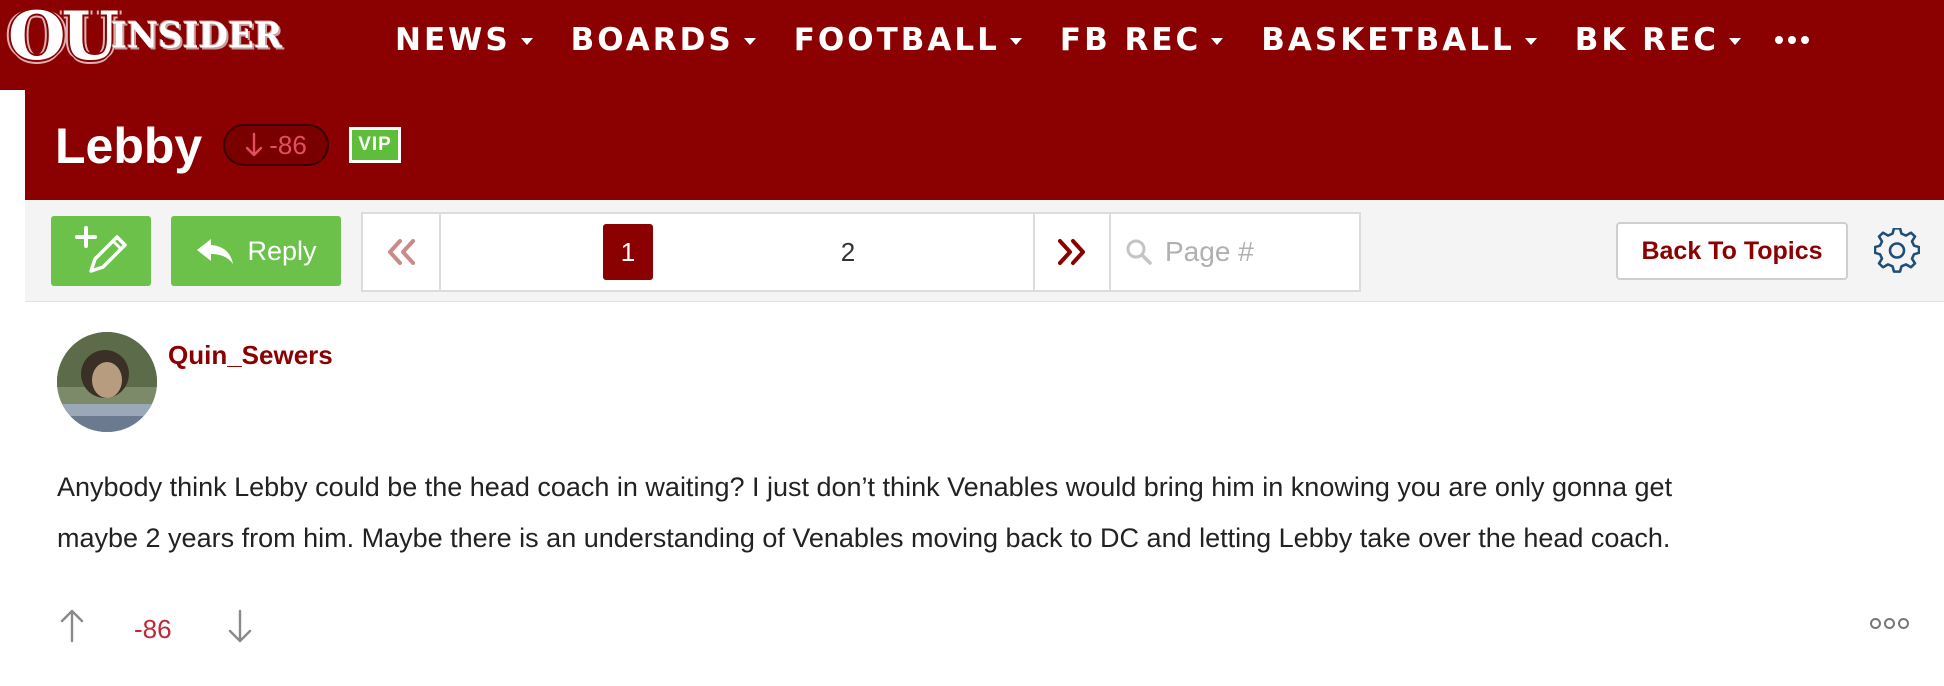 This screenshot has width=1944, height=686. Describe the element at coordinates (240, 626) in the screenshot. I see `downvote-arrow-icon` at that location.